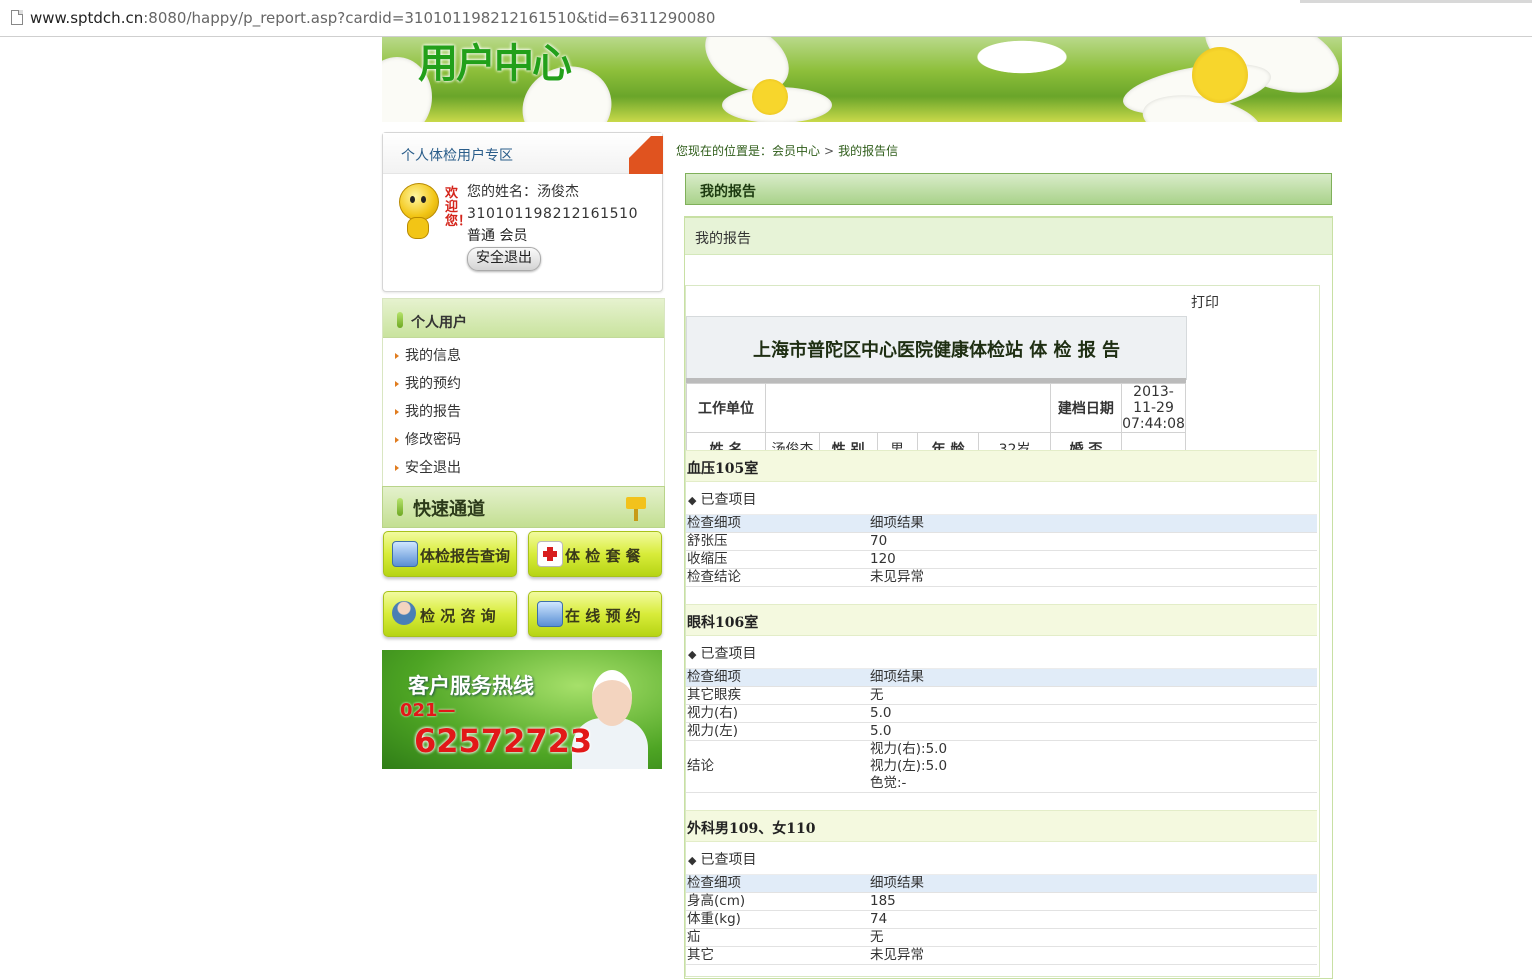  Describe the element at coordinates (458, 616) in the screenshot. I see `consultation-label: 检 况 咨 询` at that location.